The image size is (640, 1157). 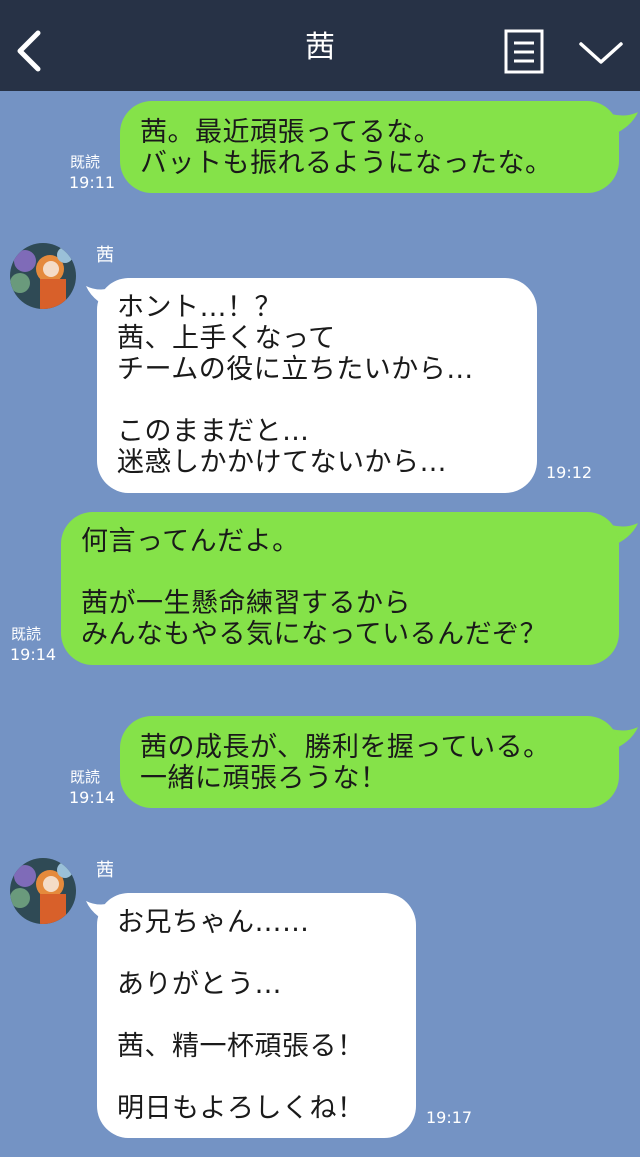 What do you see at coordinates (369, 762) in the screenshot?
I see `message-bubble: 茜の成長が、勝利を握っている。 一緒に頑張ろうな！` at bounding box center [369, 762].